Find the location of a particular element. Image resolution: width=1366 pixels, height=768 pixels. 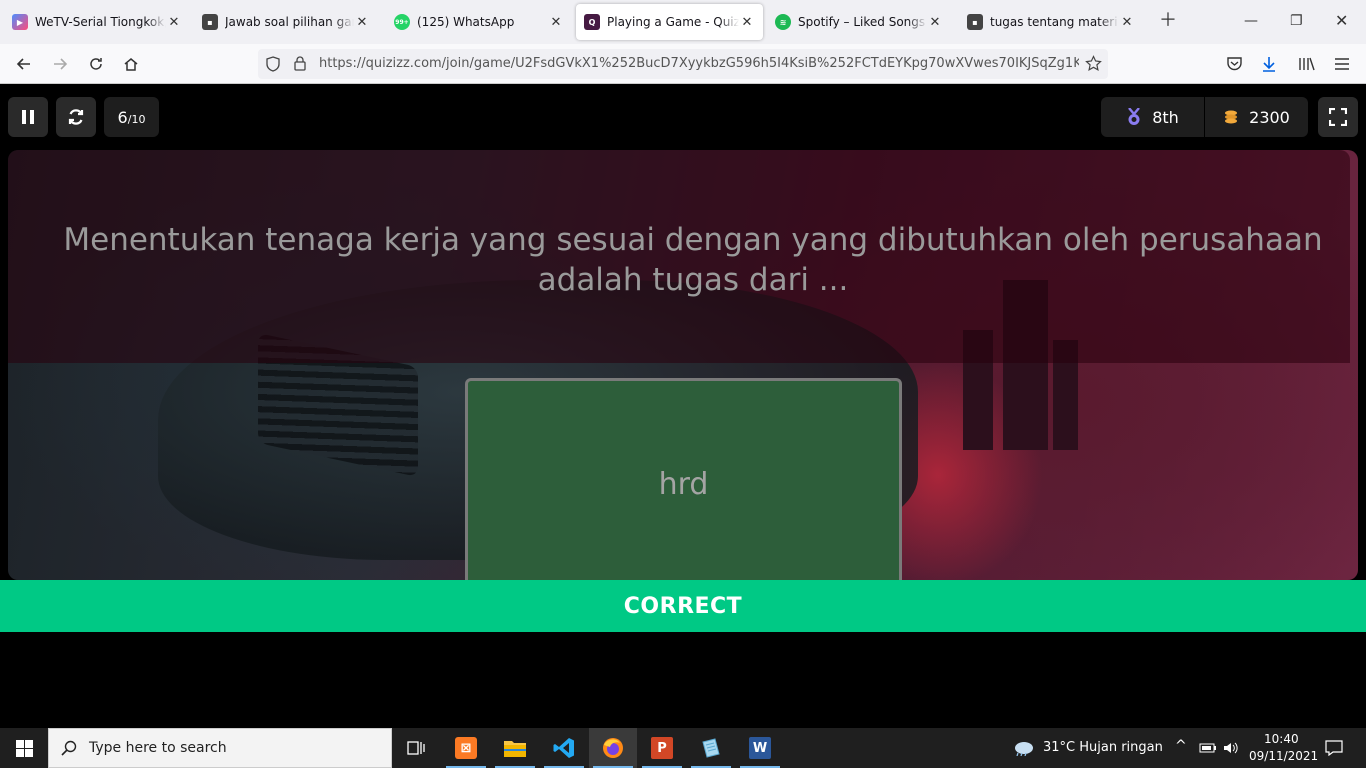

taskbar-vscode is located at coordinates (564, 748).